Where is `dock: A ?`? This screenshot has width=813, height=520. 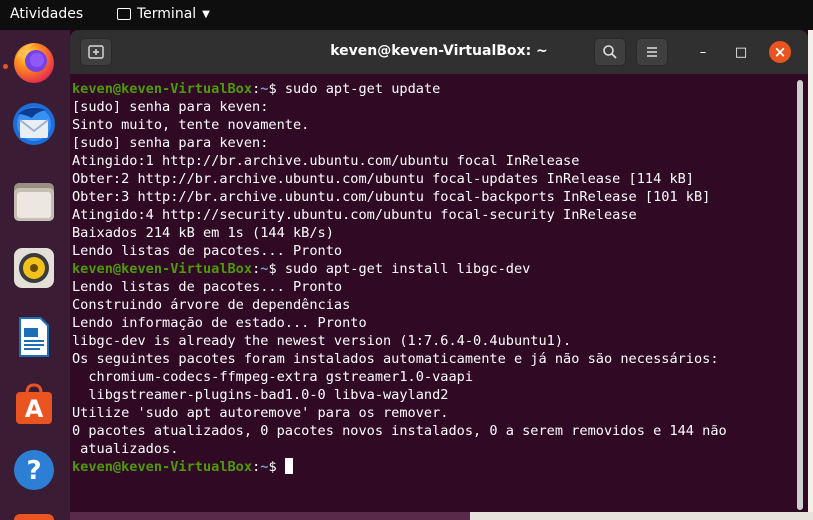 dock: A ? is located at coordinates (35, 275).